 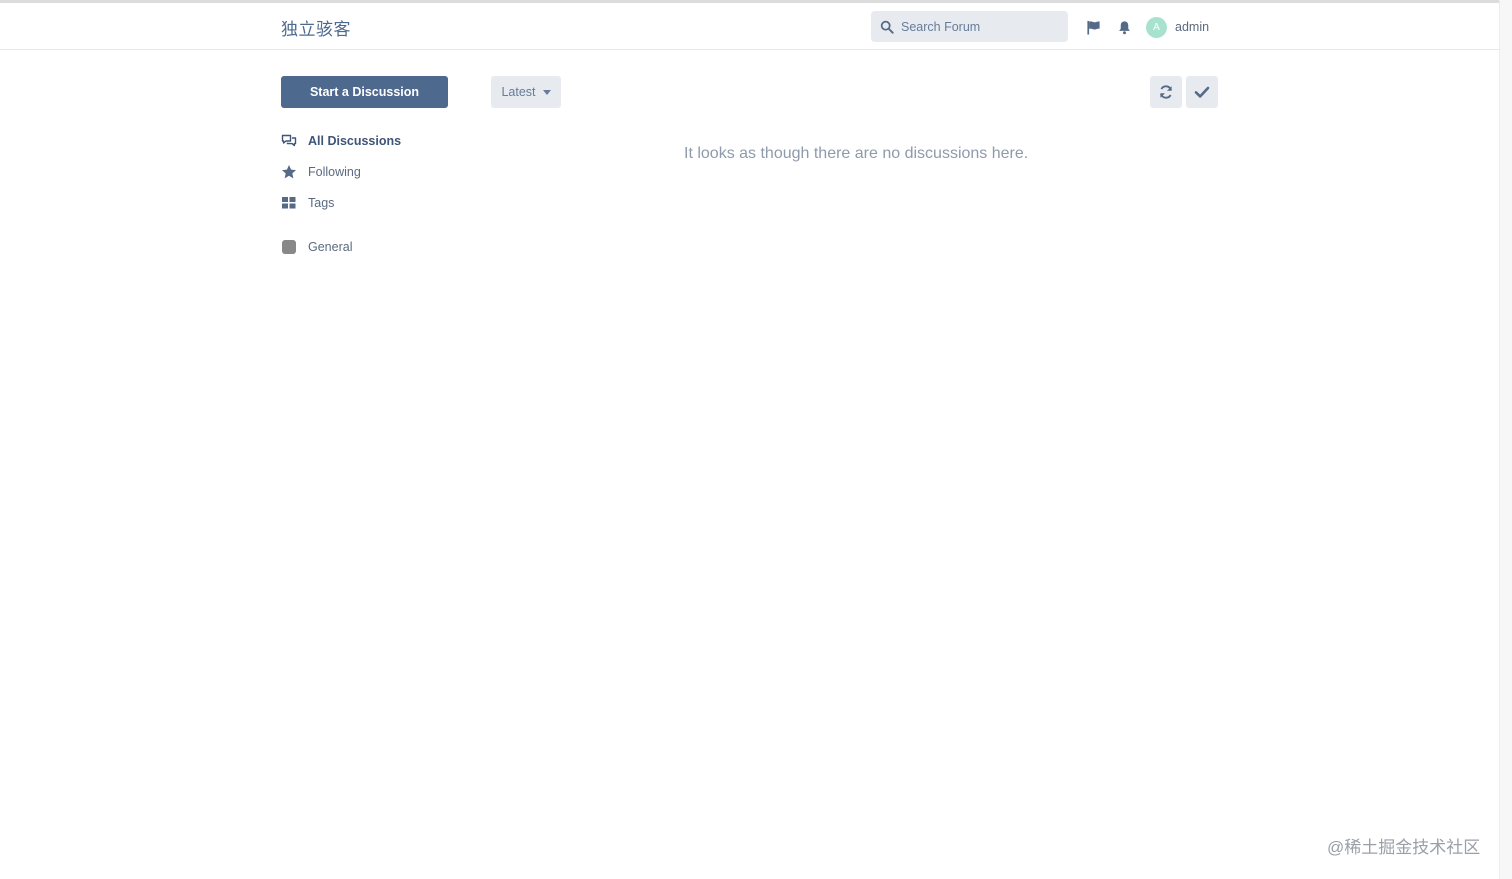 I want to click on refresh-button, so click(x=1166, y=92).